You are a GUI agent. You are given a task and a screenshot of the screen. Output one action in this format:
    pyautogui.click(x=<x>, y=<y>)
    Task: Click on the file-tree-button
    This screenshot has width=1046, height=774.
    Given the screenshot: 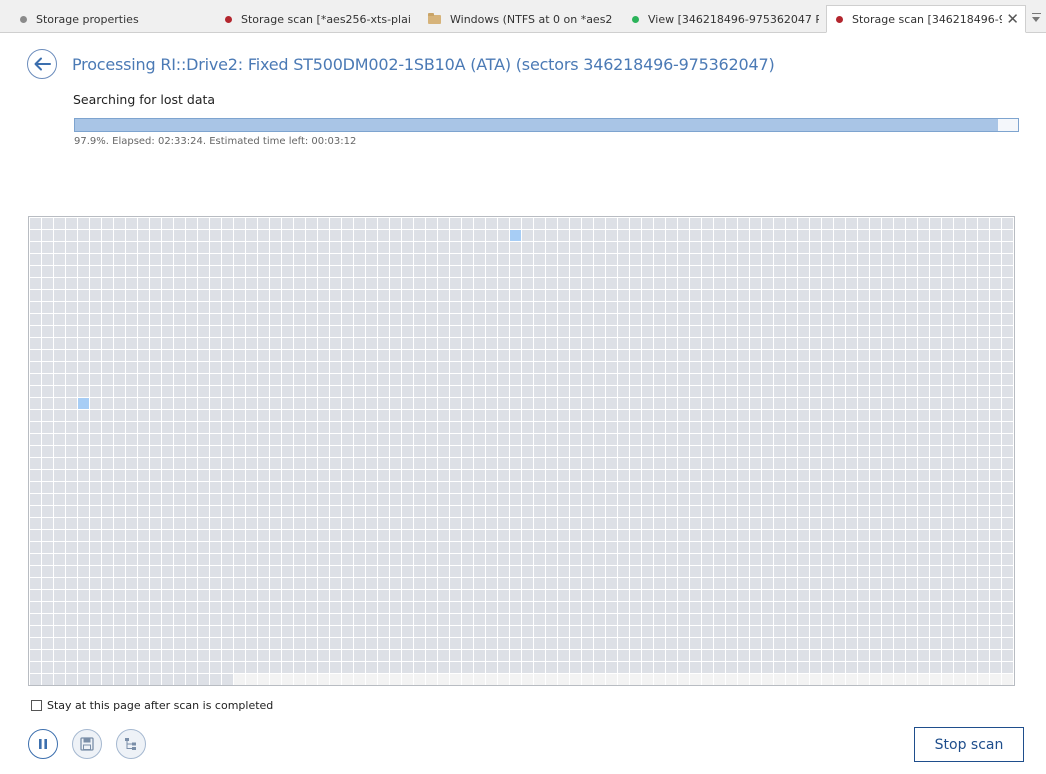 What is the action you would take?
    pyautogui.click(x=131, y=744)
    